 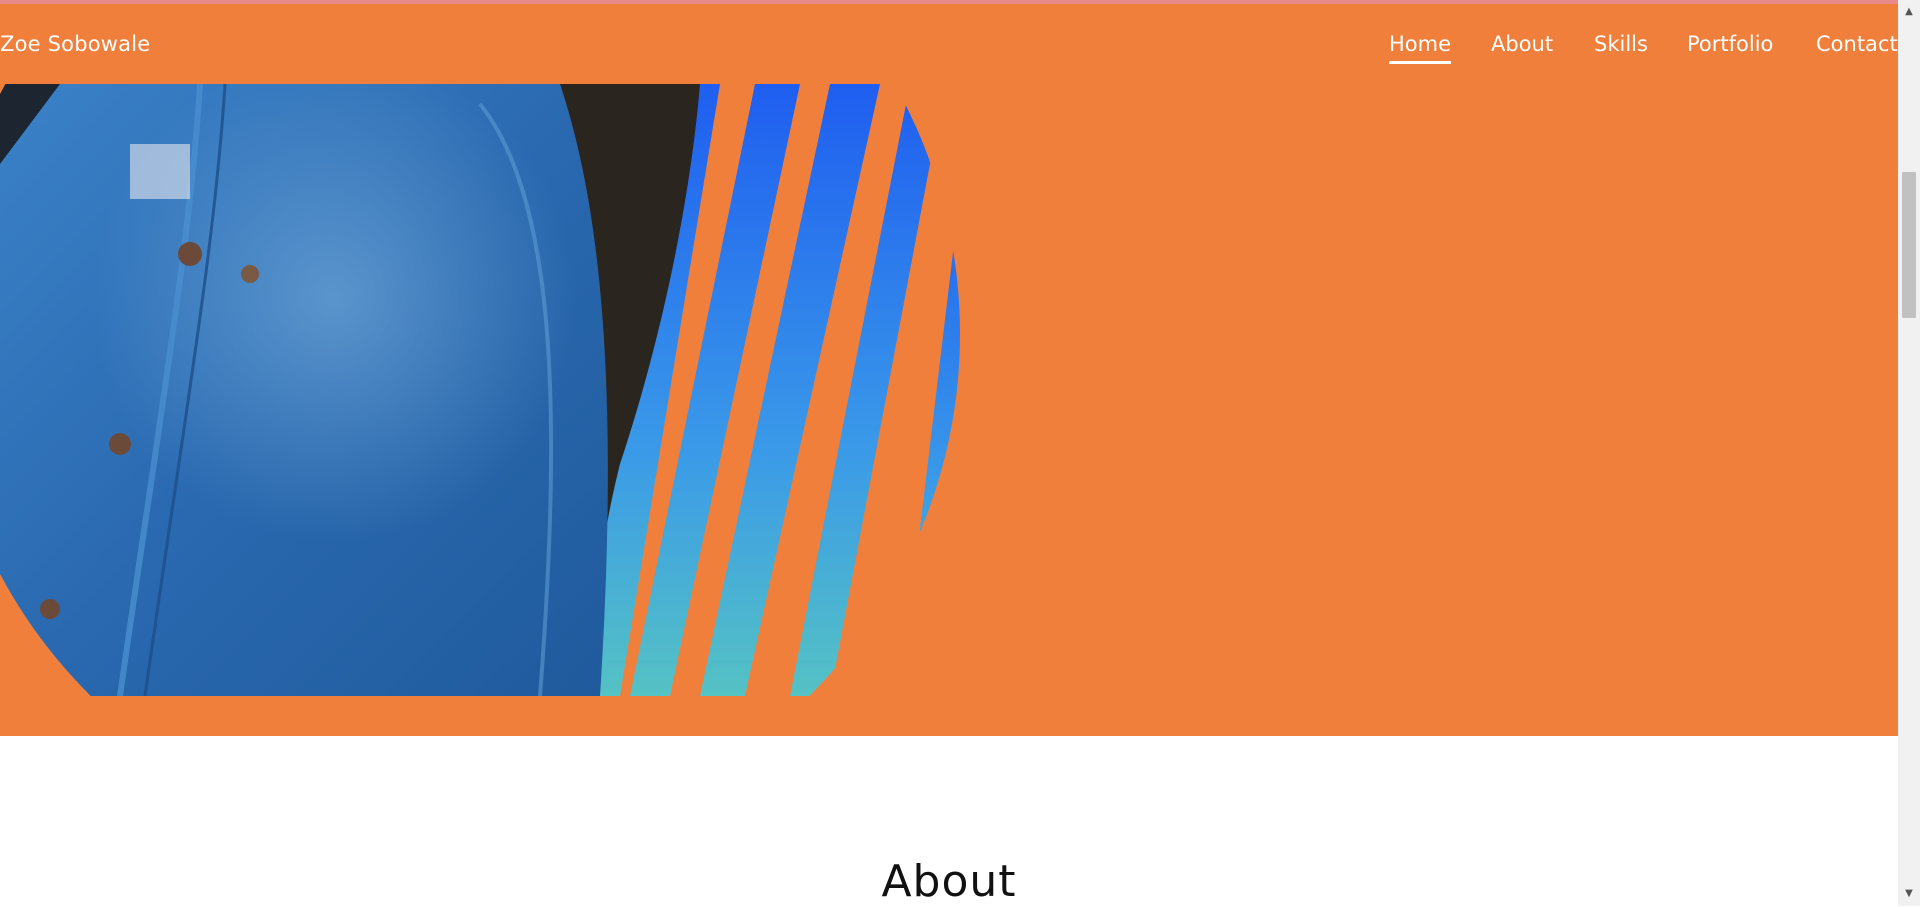 What do you see at coordinates (949, 881) in the screenshot?
I see `about-heading: About` at bounding box center [949, 881].